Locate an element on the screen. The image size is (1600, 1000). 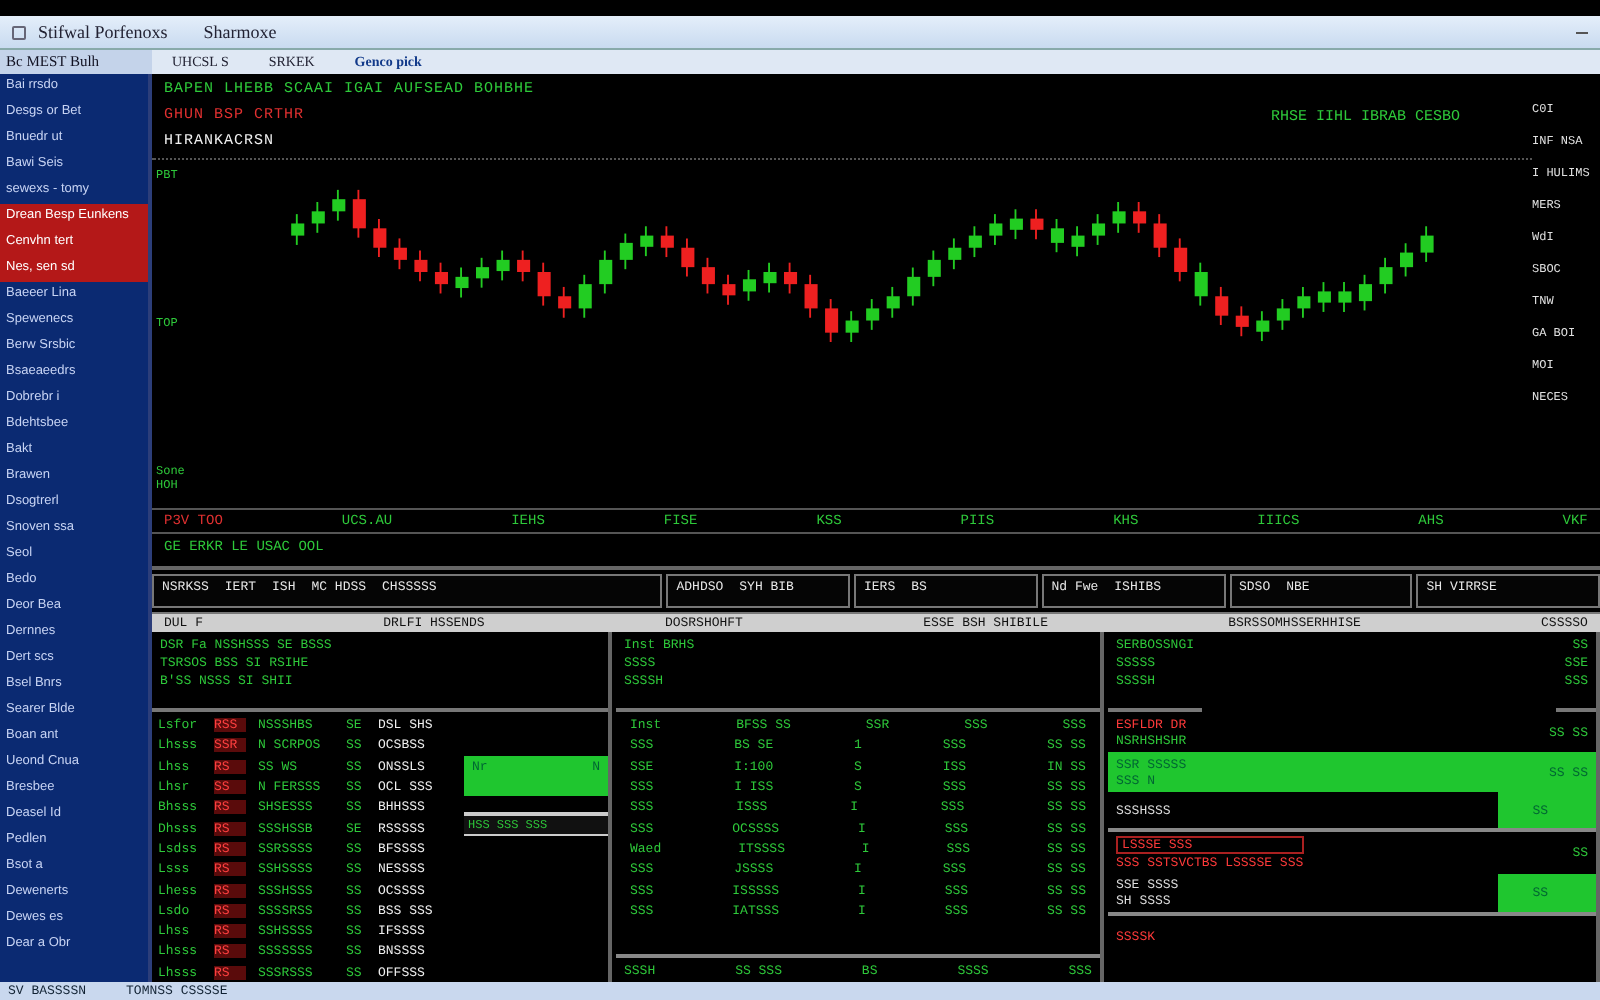
minimize-icon is located at coordinates (1582, 32).